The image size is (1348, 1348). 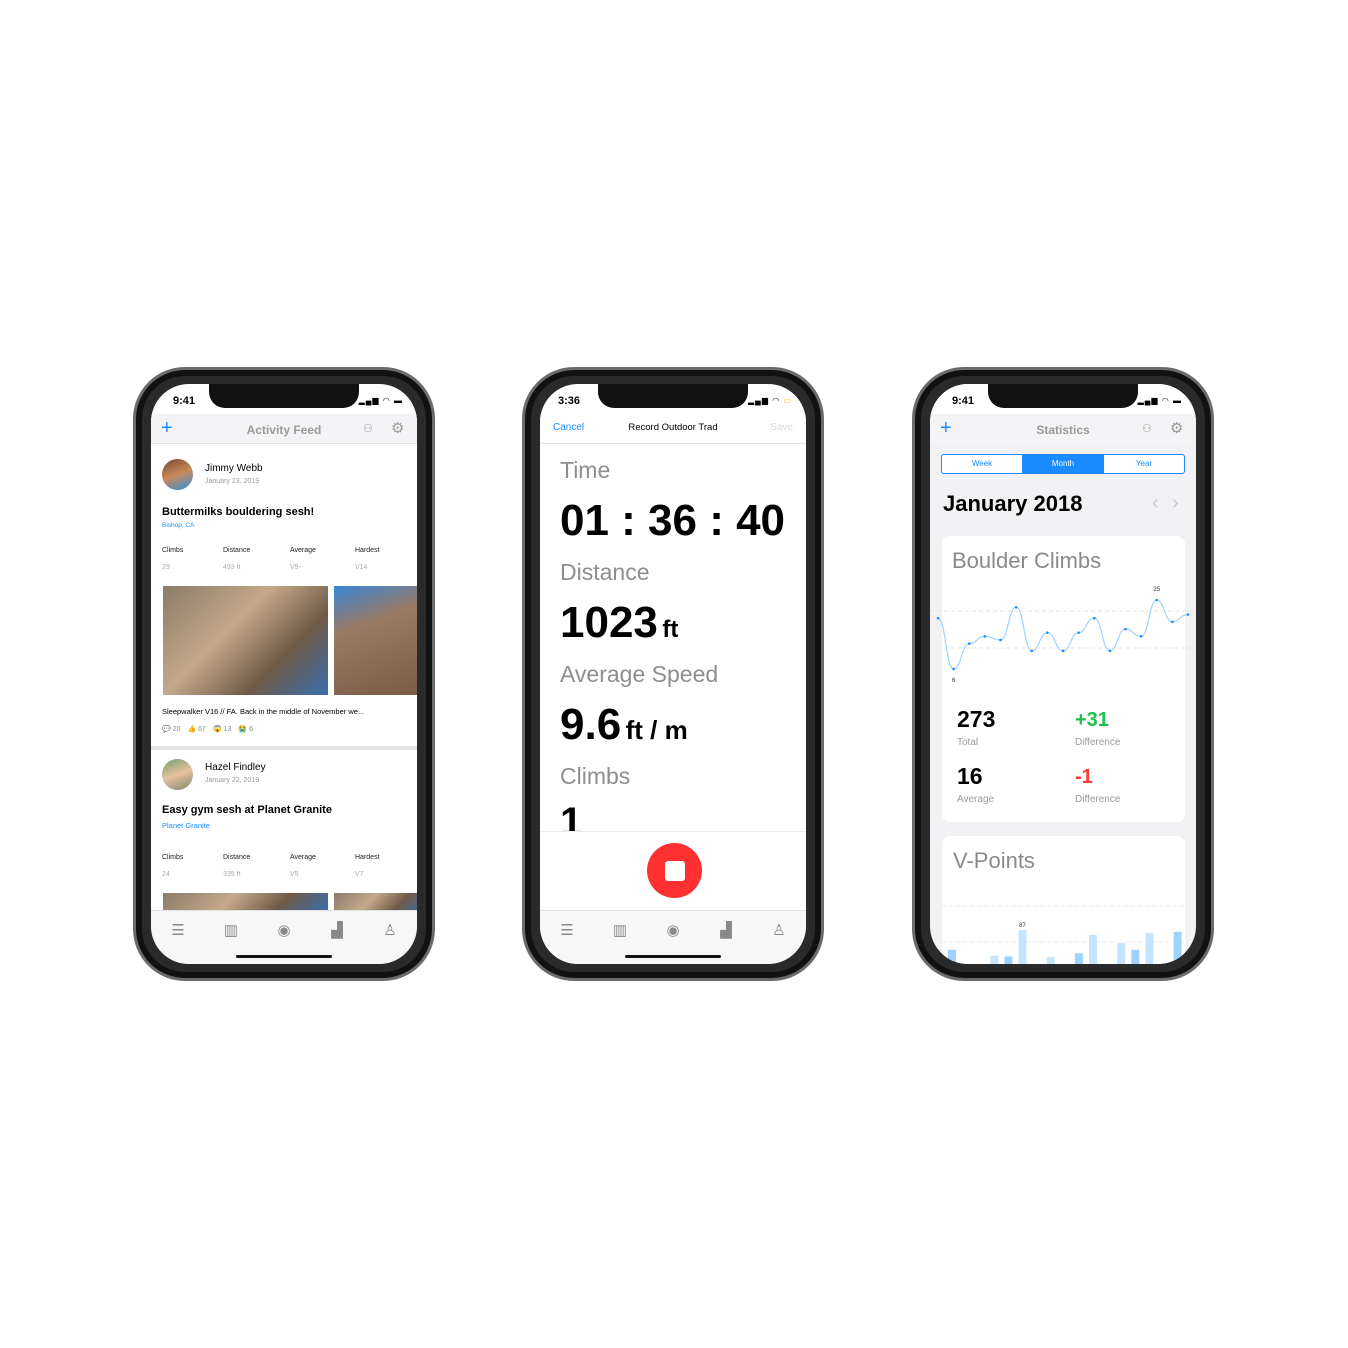 I want to click on stat-label: Hardest, so click(x=367, y=857).